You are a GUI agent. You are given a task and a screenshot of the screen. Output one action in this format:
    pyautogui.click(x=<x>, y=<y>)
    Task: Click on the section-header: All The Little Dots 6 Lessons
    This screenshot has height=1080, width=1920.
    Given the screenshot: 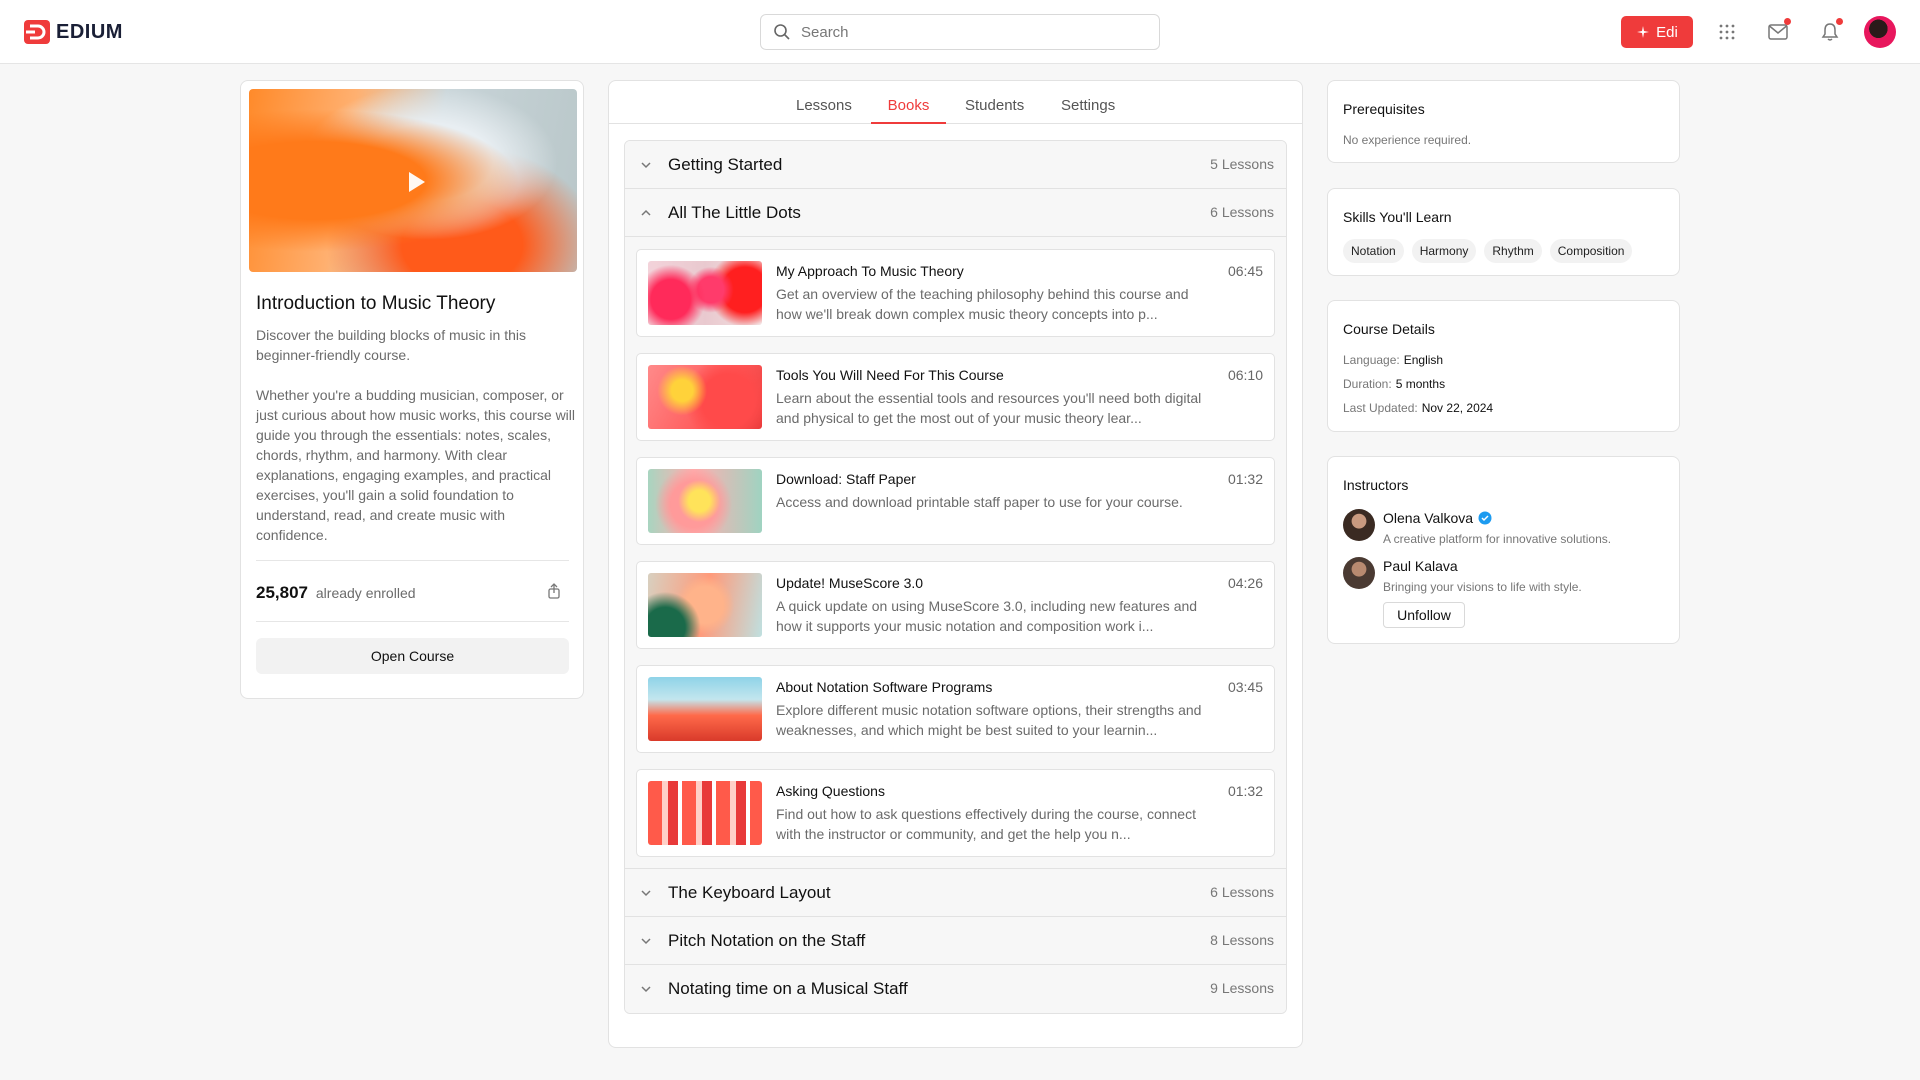 What is the action you would take?
    pyautogui.click(x=955, y=213)
    